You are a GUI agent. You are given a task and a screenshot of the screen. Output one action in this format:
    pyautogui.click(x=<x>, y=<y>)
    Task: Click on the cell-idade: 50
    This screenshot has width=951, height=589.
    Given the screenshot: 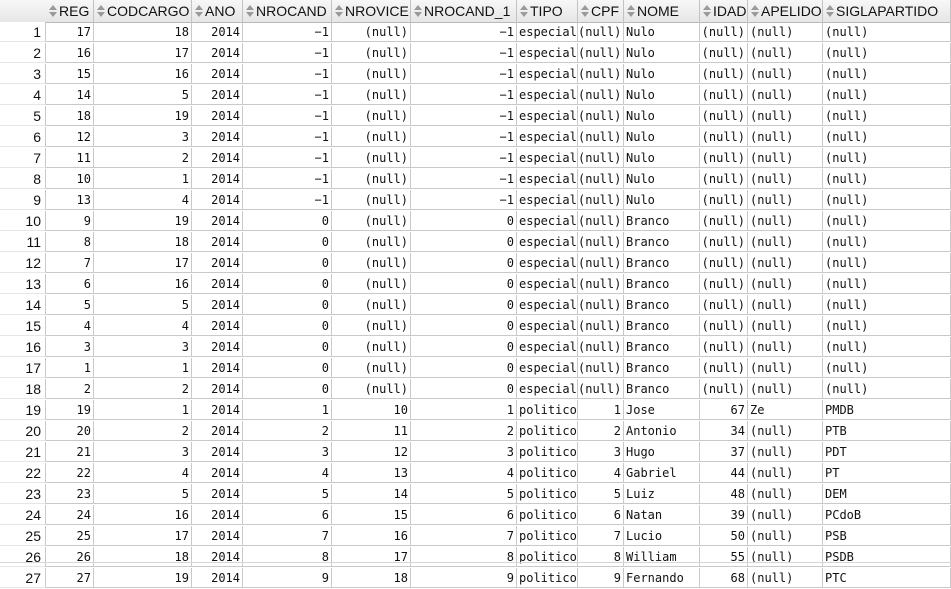 What is the action you would take?
    pyautogui.click(x=724, y=536)
    